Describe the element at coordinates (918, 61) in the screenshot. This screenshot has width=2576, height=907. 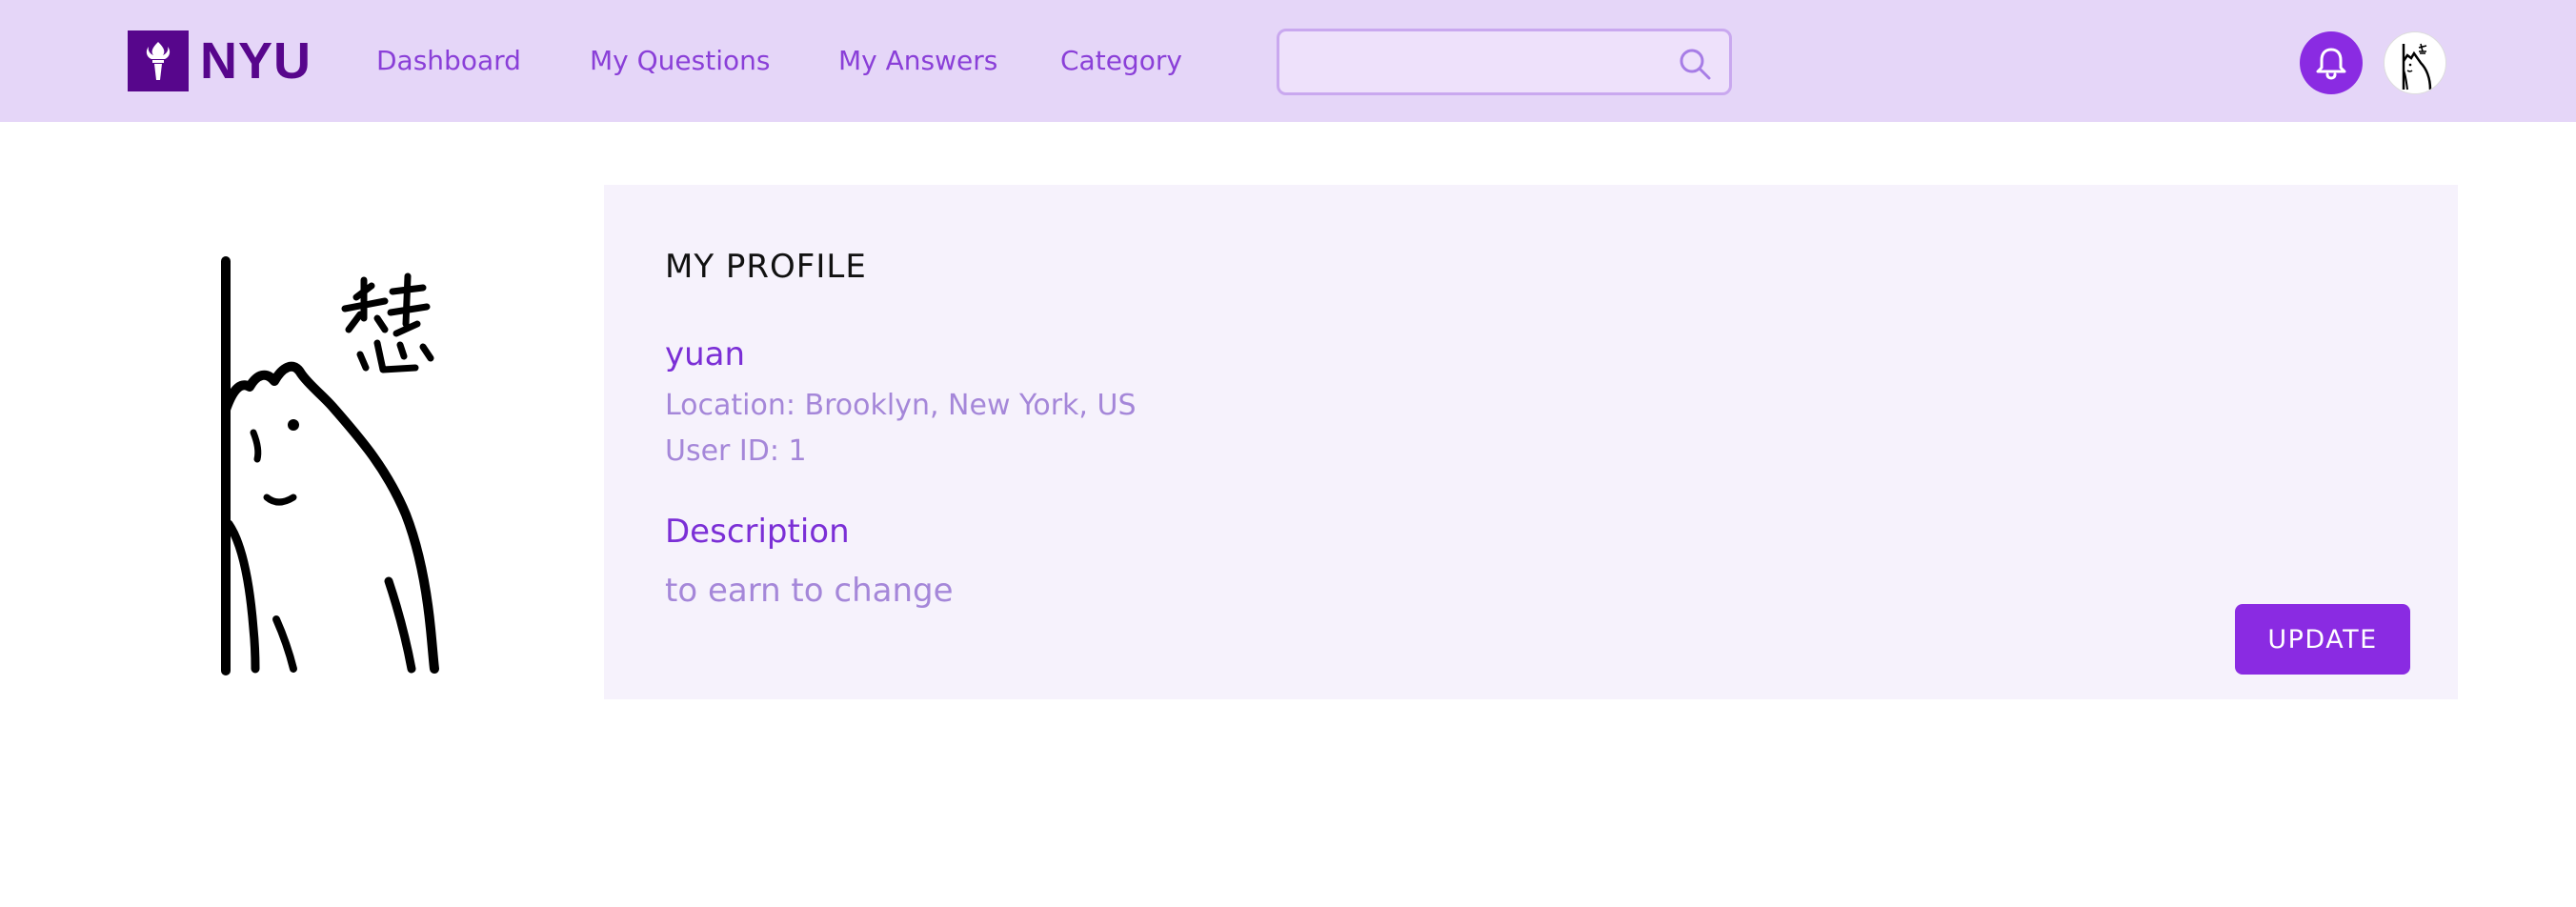
I see `nav-my-answers: My Answers` at that location.